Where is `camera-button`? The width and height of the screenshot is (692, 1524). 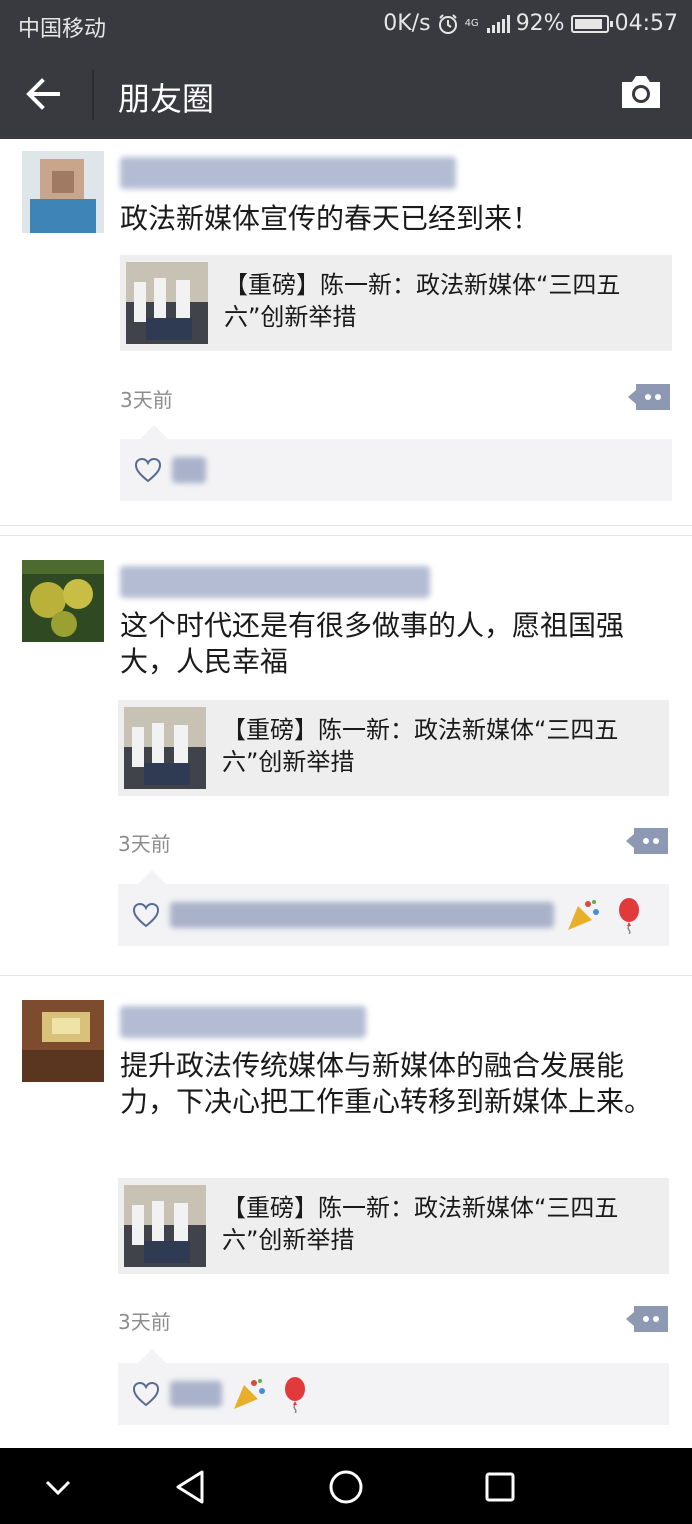 camera-button is located at coordinates (643, 94).